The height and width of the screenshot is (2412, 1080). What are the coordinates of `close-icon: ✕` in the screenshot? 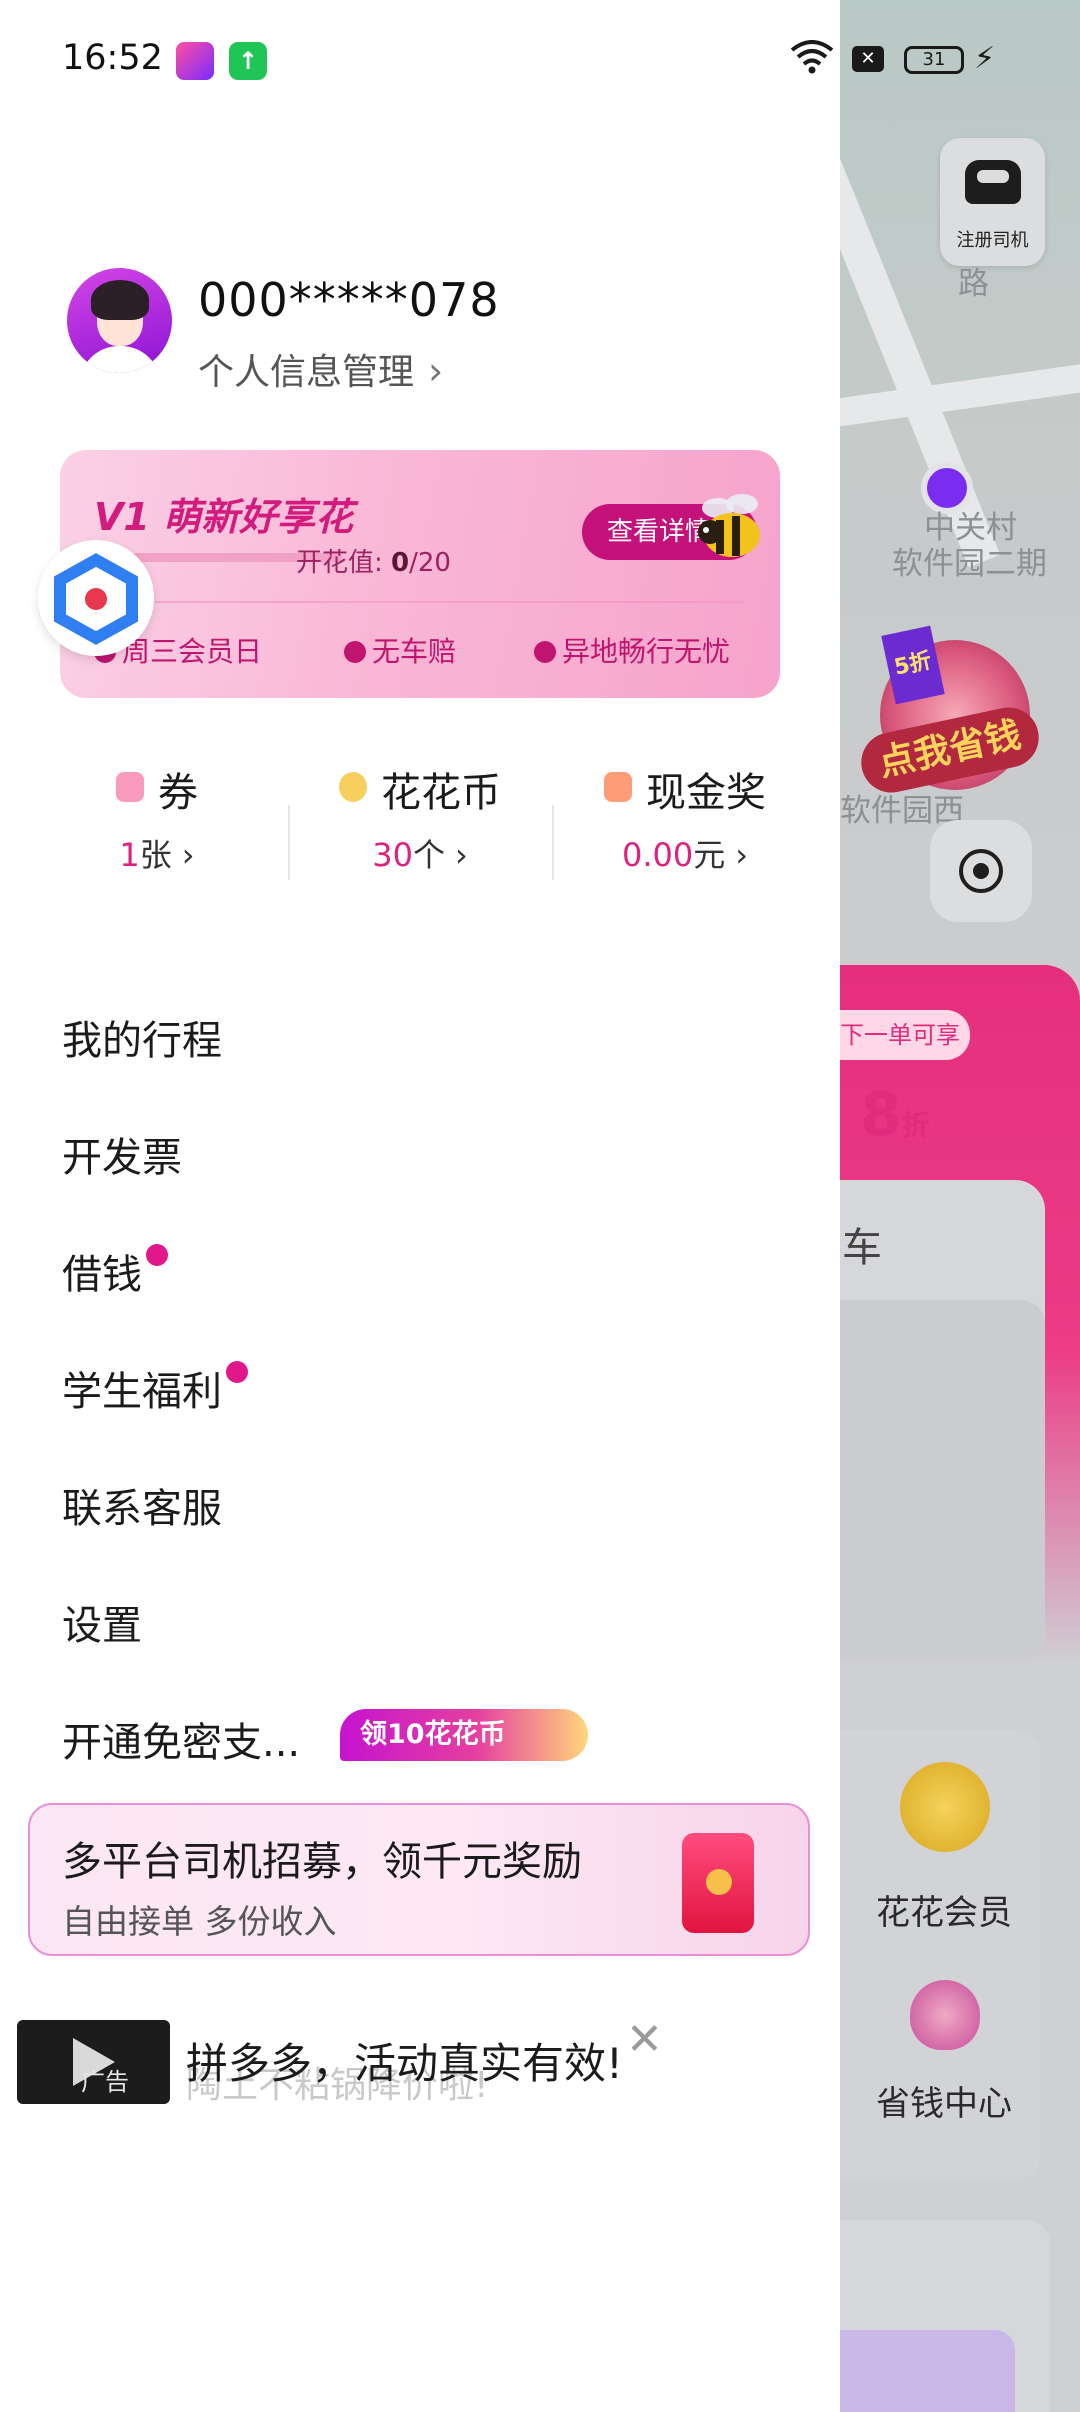 It's located at (644, 2039).